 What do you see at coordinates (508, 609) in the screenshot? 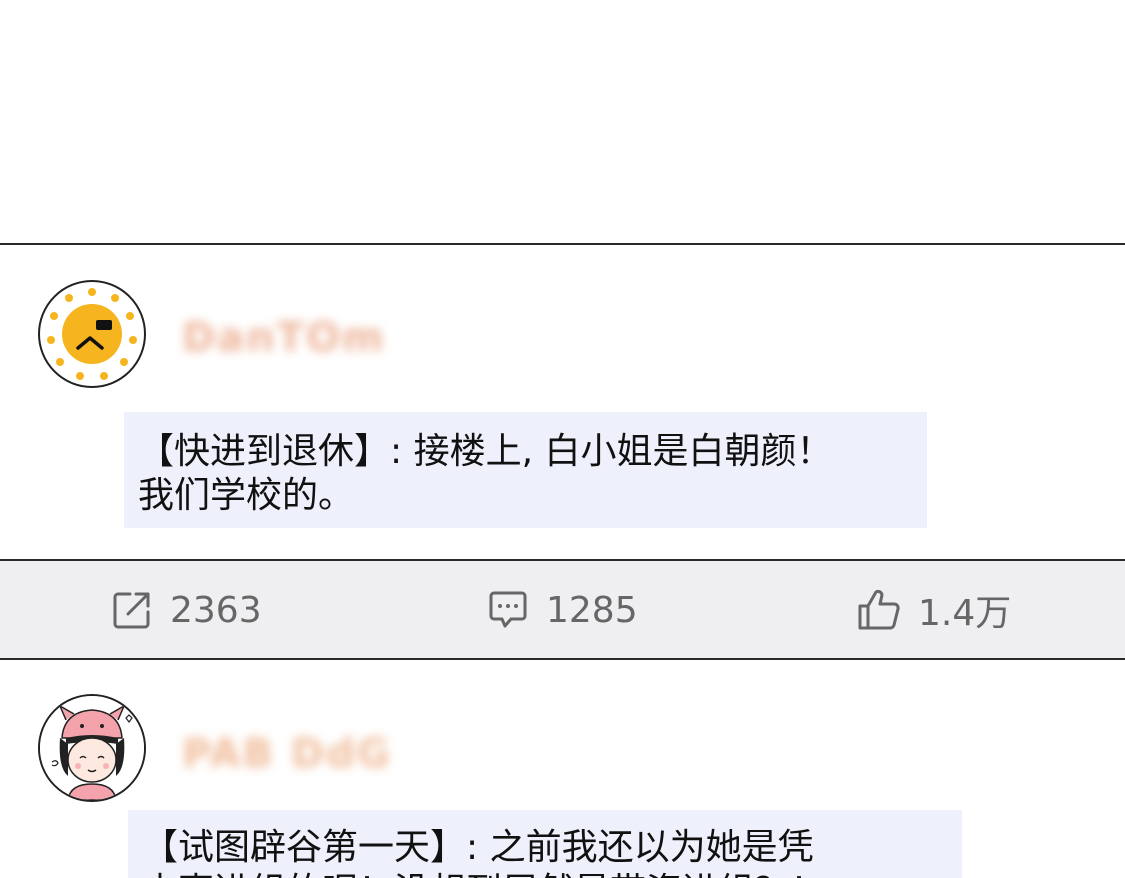
I see `comment-icon` at bounding box center [508, 609].